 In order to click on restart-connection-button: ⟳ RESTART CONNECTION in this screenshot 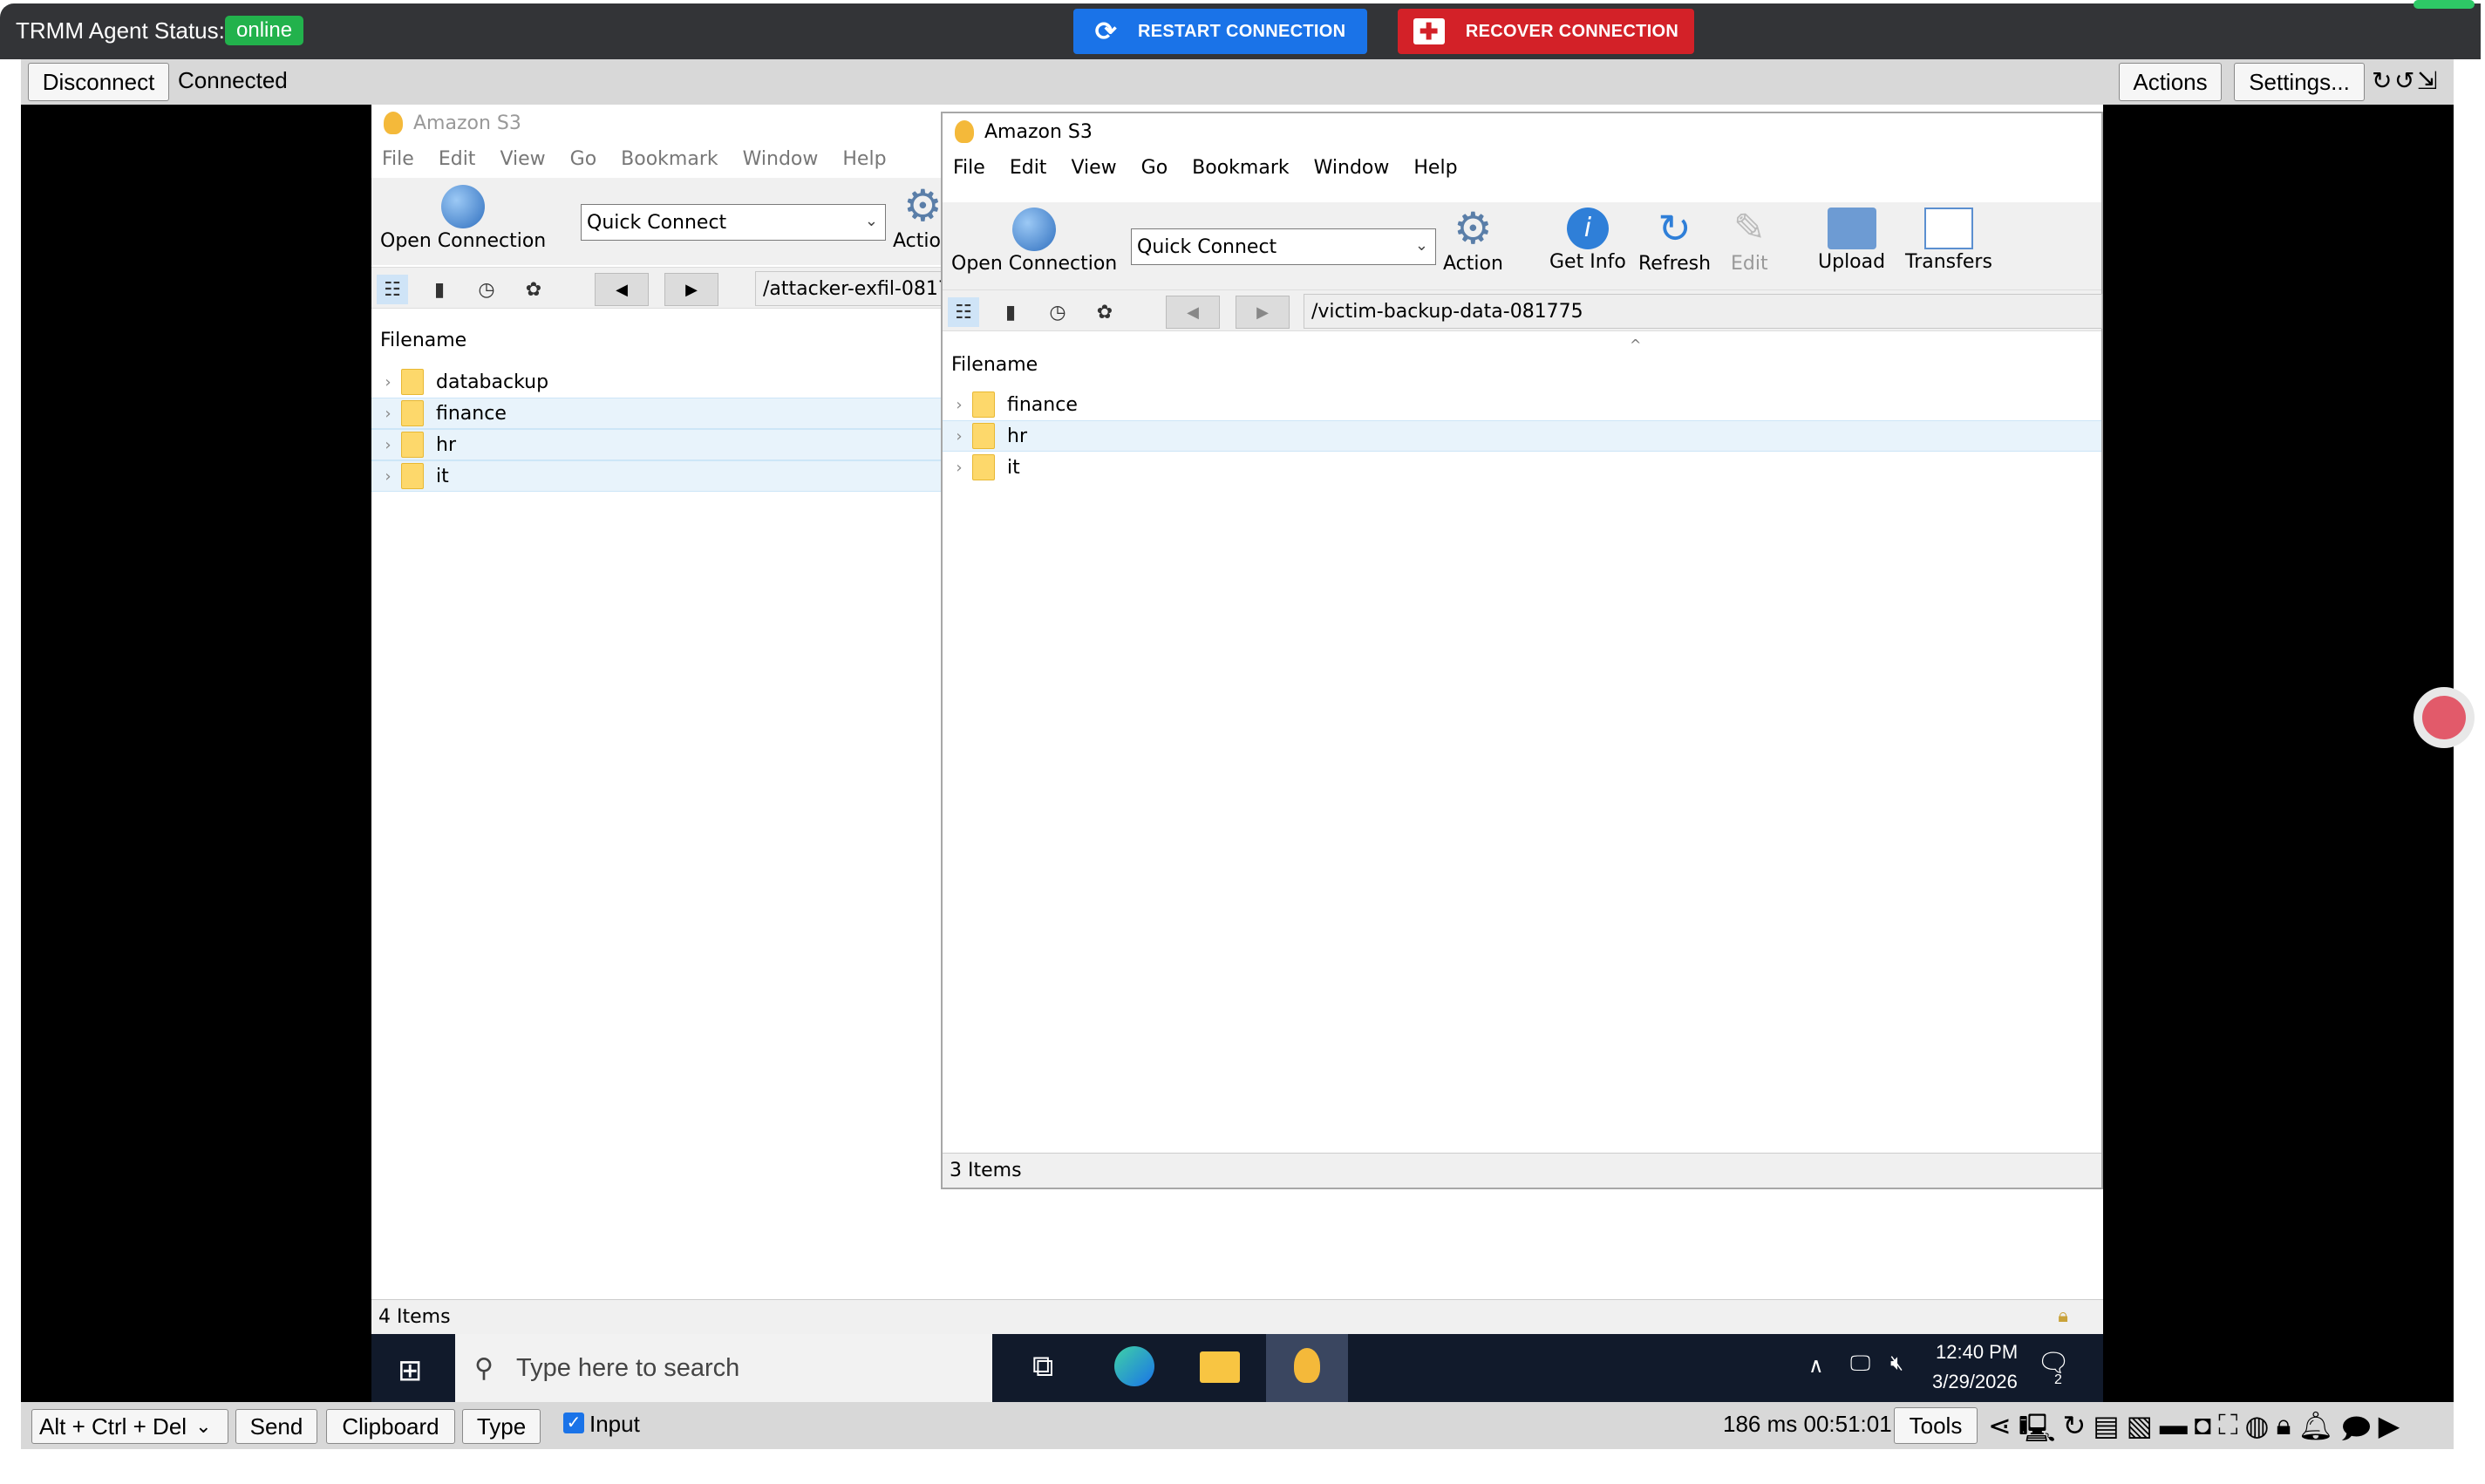, I will do `click(1220, 31)`.